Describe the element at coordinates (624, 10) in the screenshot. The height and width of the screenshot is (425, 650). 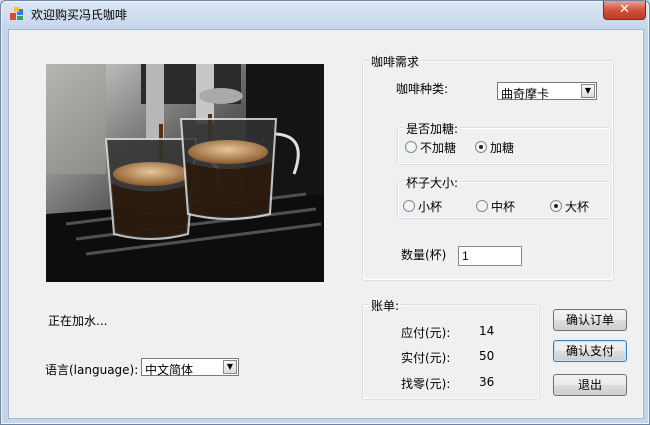
I see `close-button: ✕` at that location.